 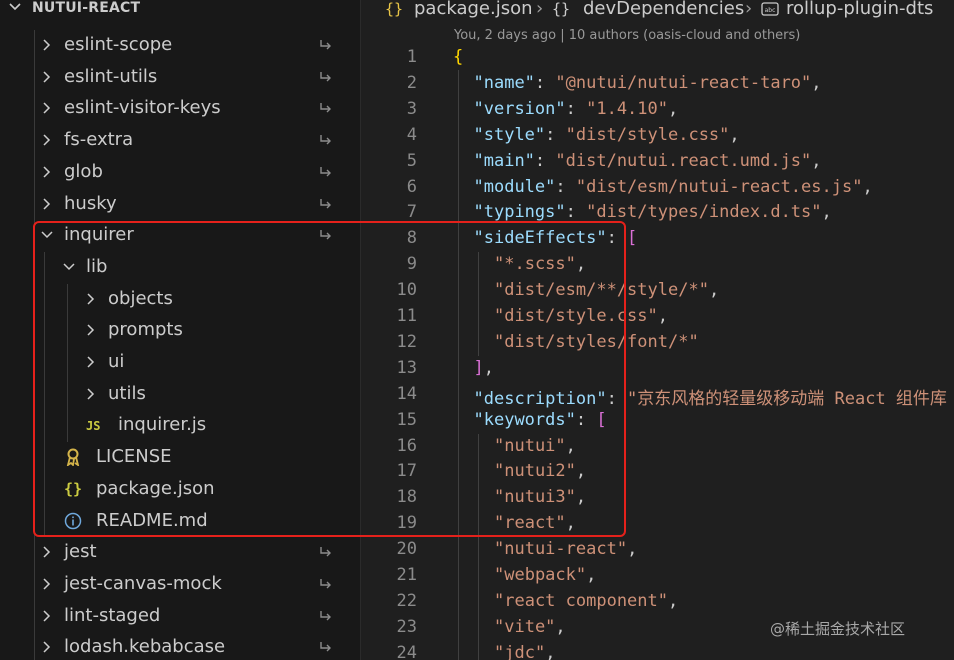 What do you see at coordinates (180, 267) in the screenshot?
I see `tree-item-lib: lib` at bounding box center [180, 267].